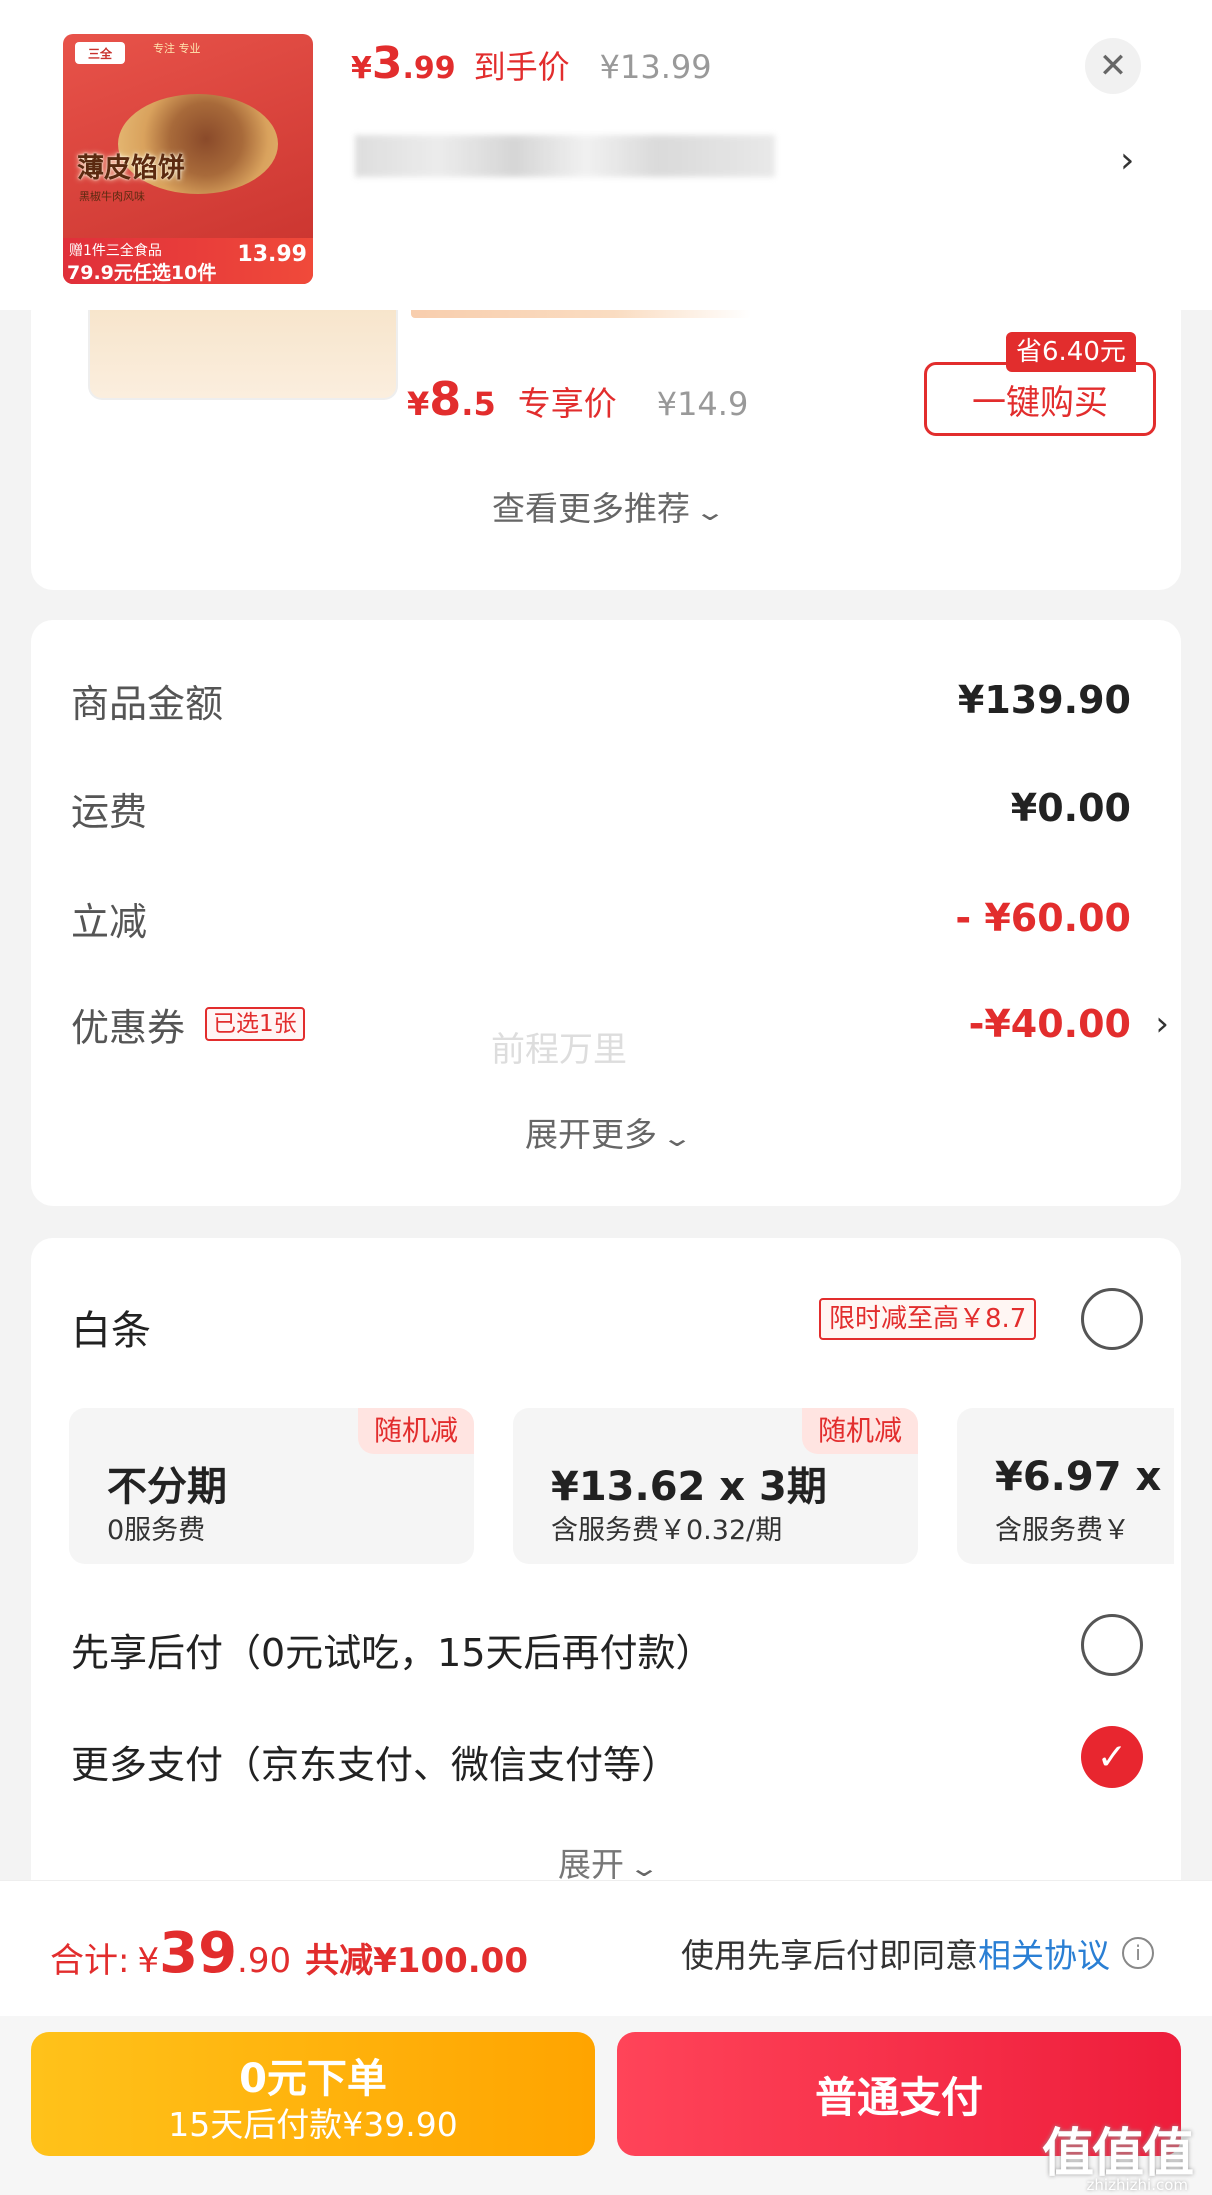  I want to click on watermark-text: 前程万里, so click(559, 1050).